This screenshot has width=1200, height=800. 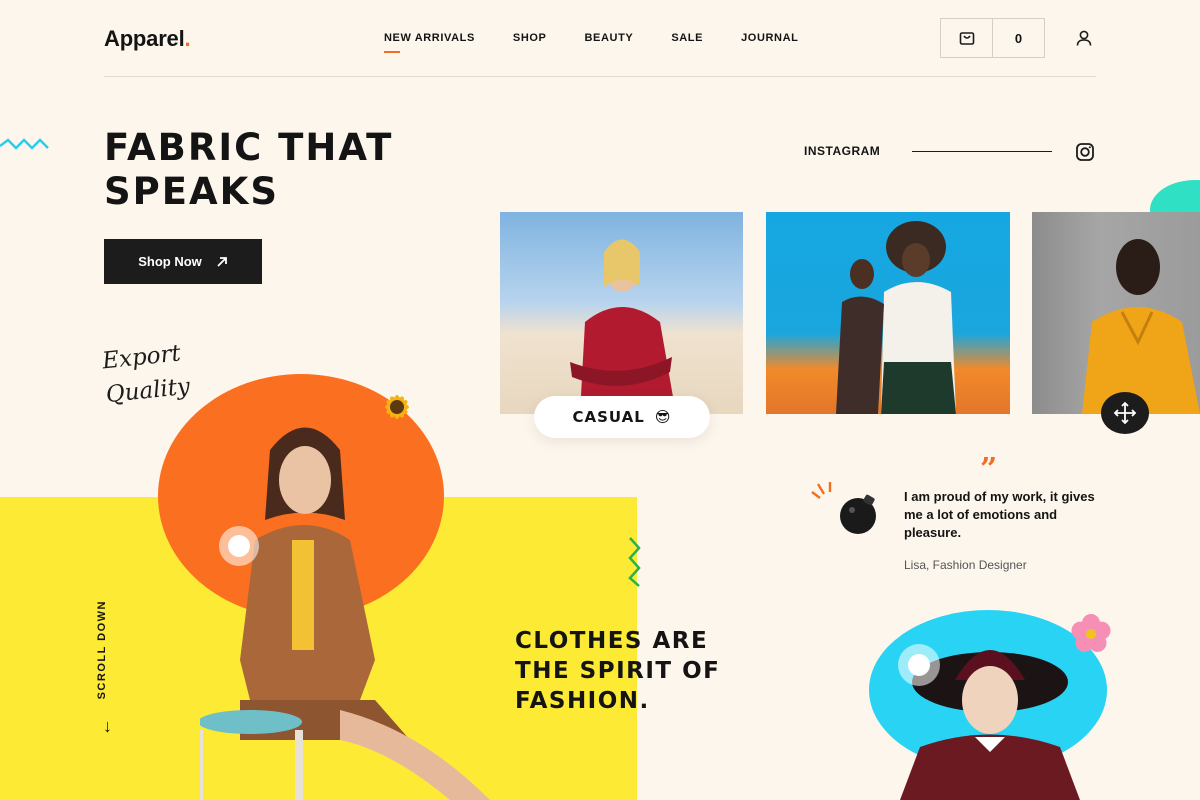 What do you see at coordinates (989, 469) in the screenshot?
I see `quote-mark-icon: ”` at bounding box center [989, 469].